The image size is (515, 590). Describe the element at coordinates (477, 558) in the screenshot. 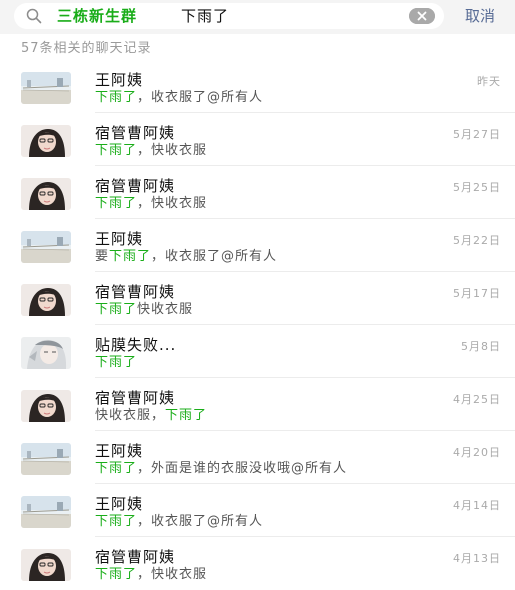

I see `message-date: 4月13日` at that location.